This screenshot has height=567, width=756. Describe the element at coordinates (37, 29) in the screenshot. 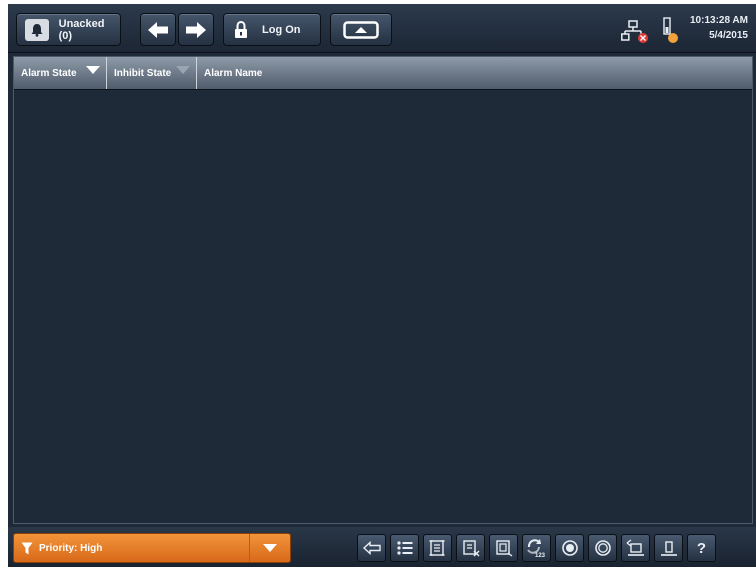

I see `bell-icon` at that location.